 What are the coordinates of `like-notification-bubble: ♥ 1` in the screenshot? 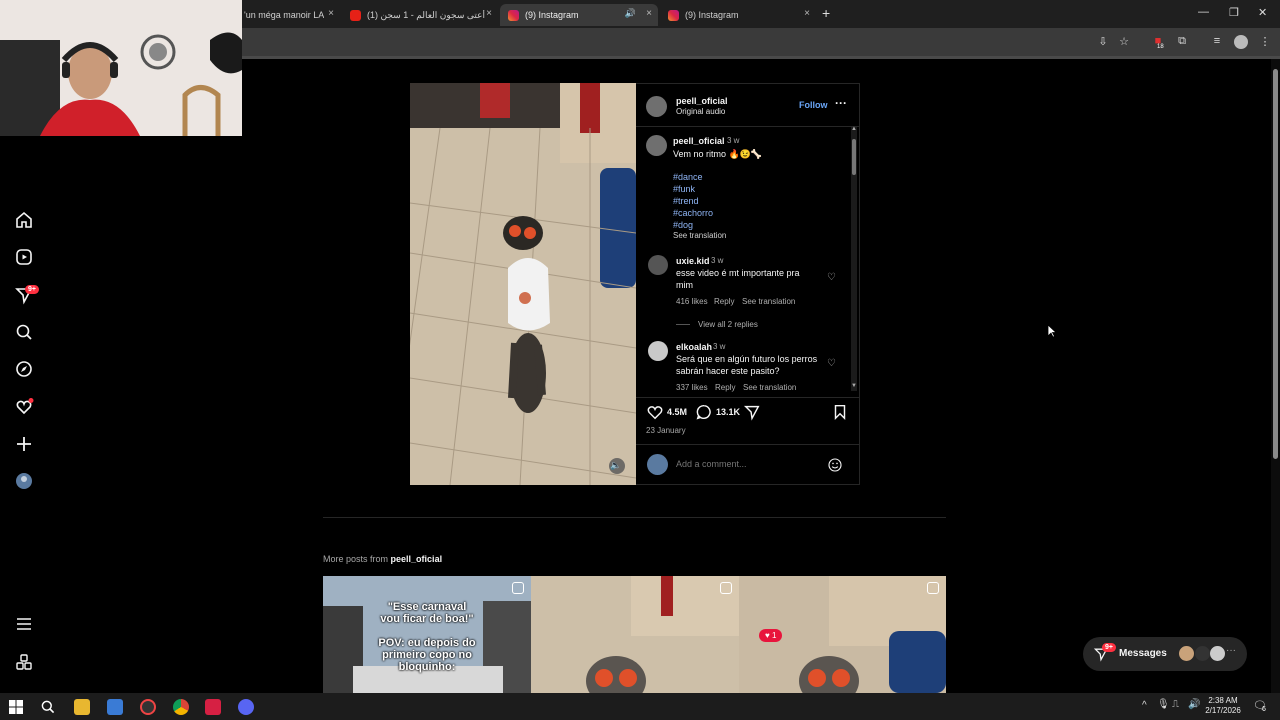 It's located at (771, 635).